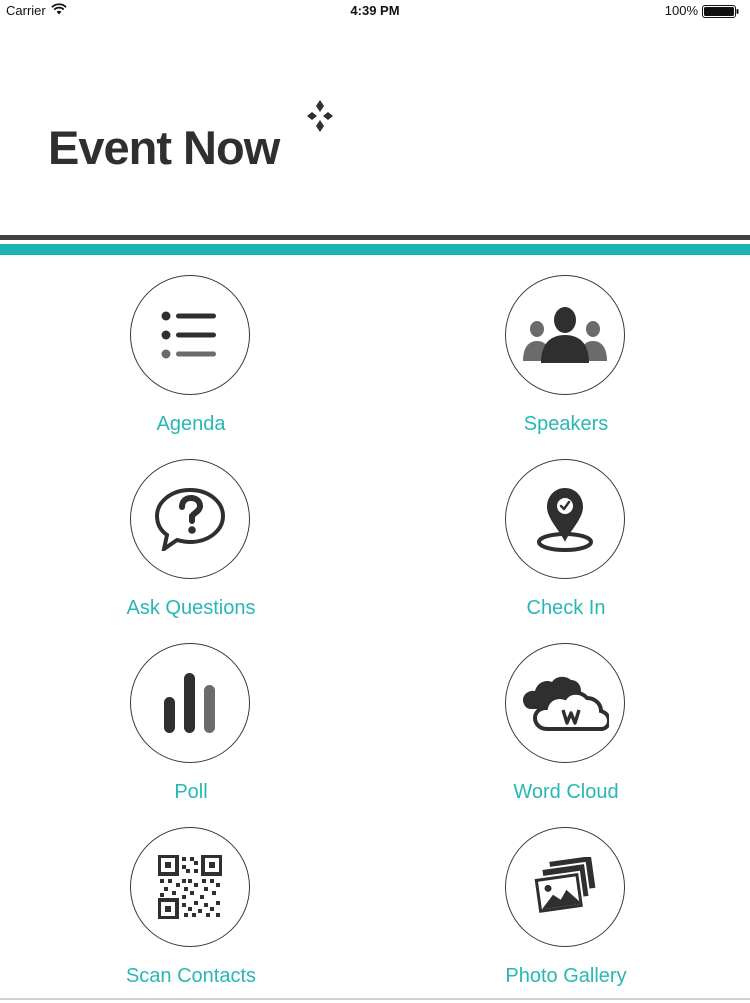 The width and height of the screenshot is (750, 1003). Describe the element at coordinates (375, 237) in the screenshot. I see `header-divider-dark` at that location.